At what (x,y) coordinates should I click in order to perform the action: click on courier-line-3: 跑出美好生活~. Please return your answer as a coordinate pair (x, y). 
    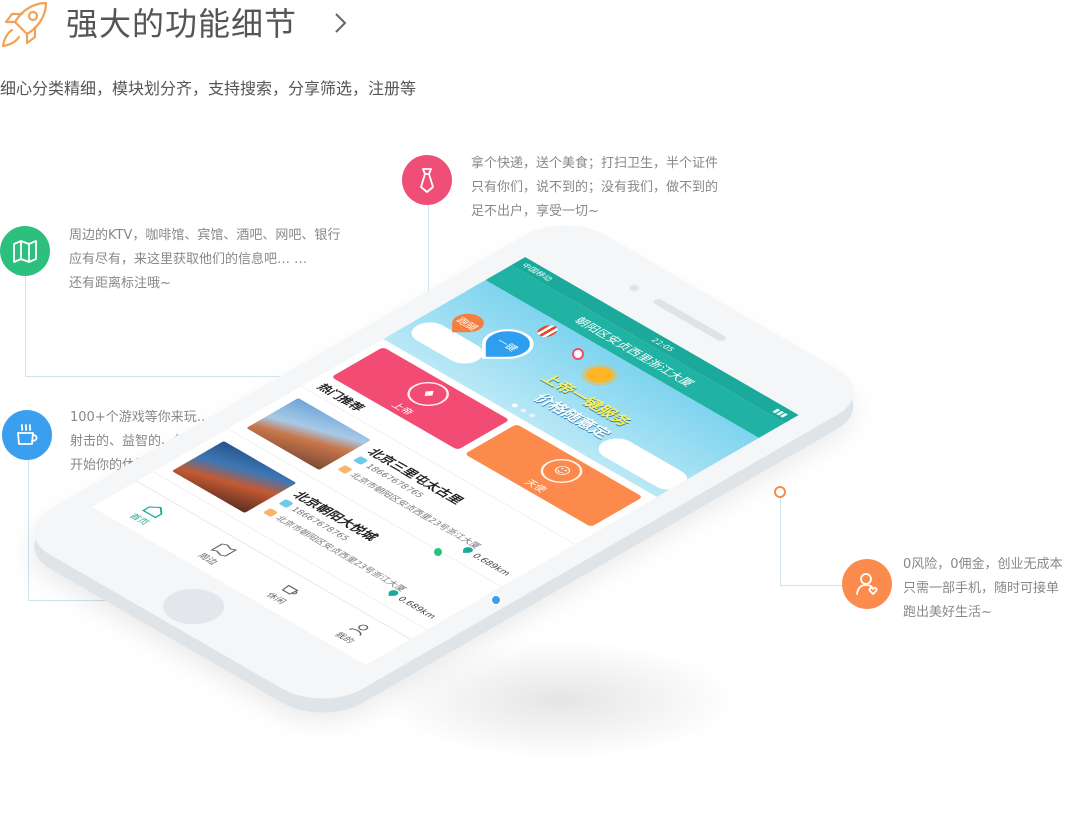
    Looking at the image, I should click on (947, 612).